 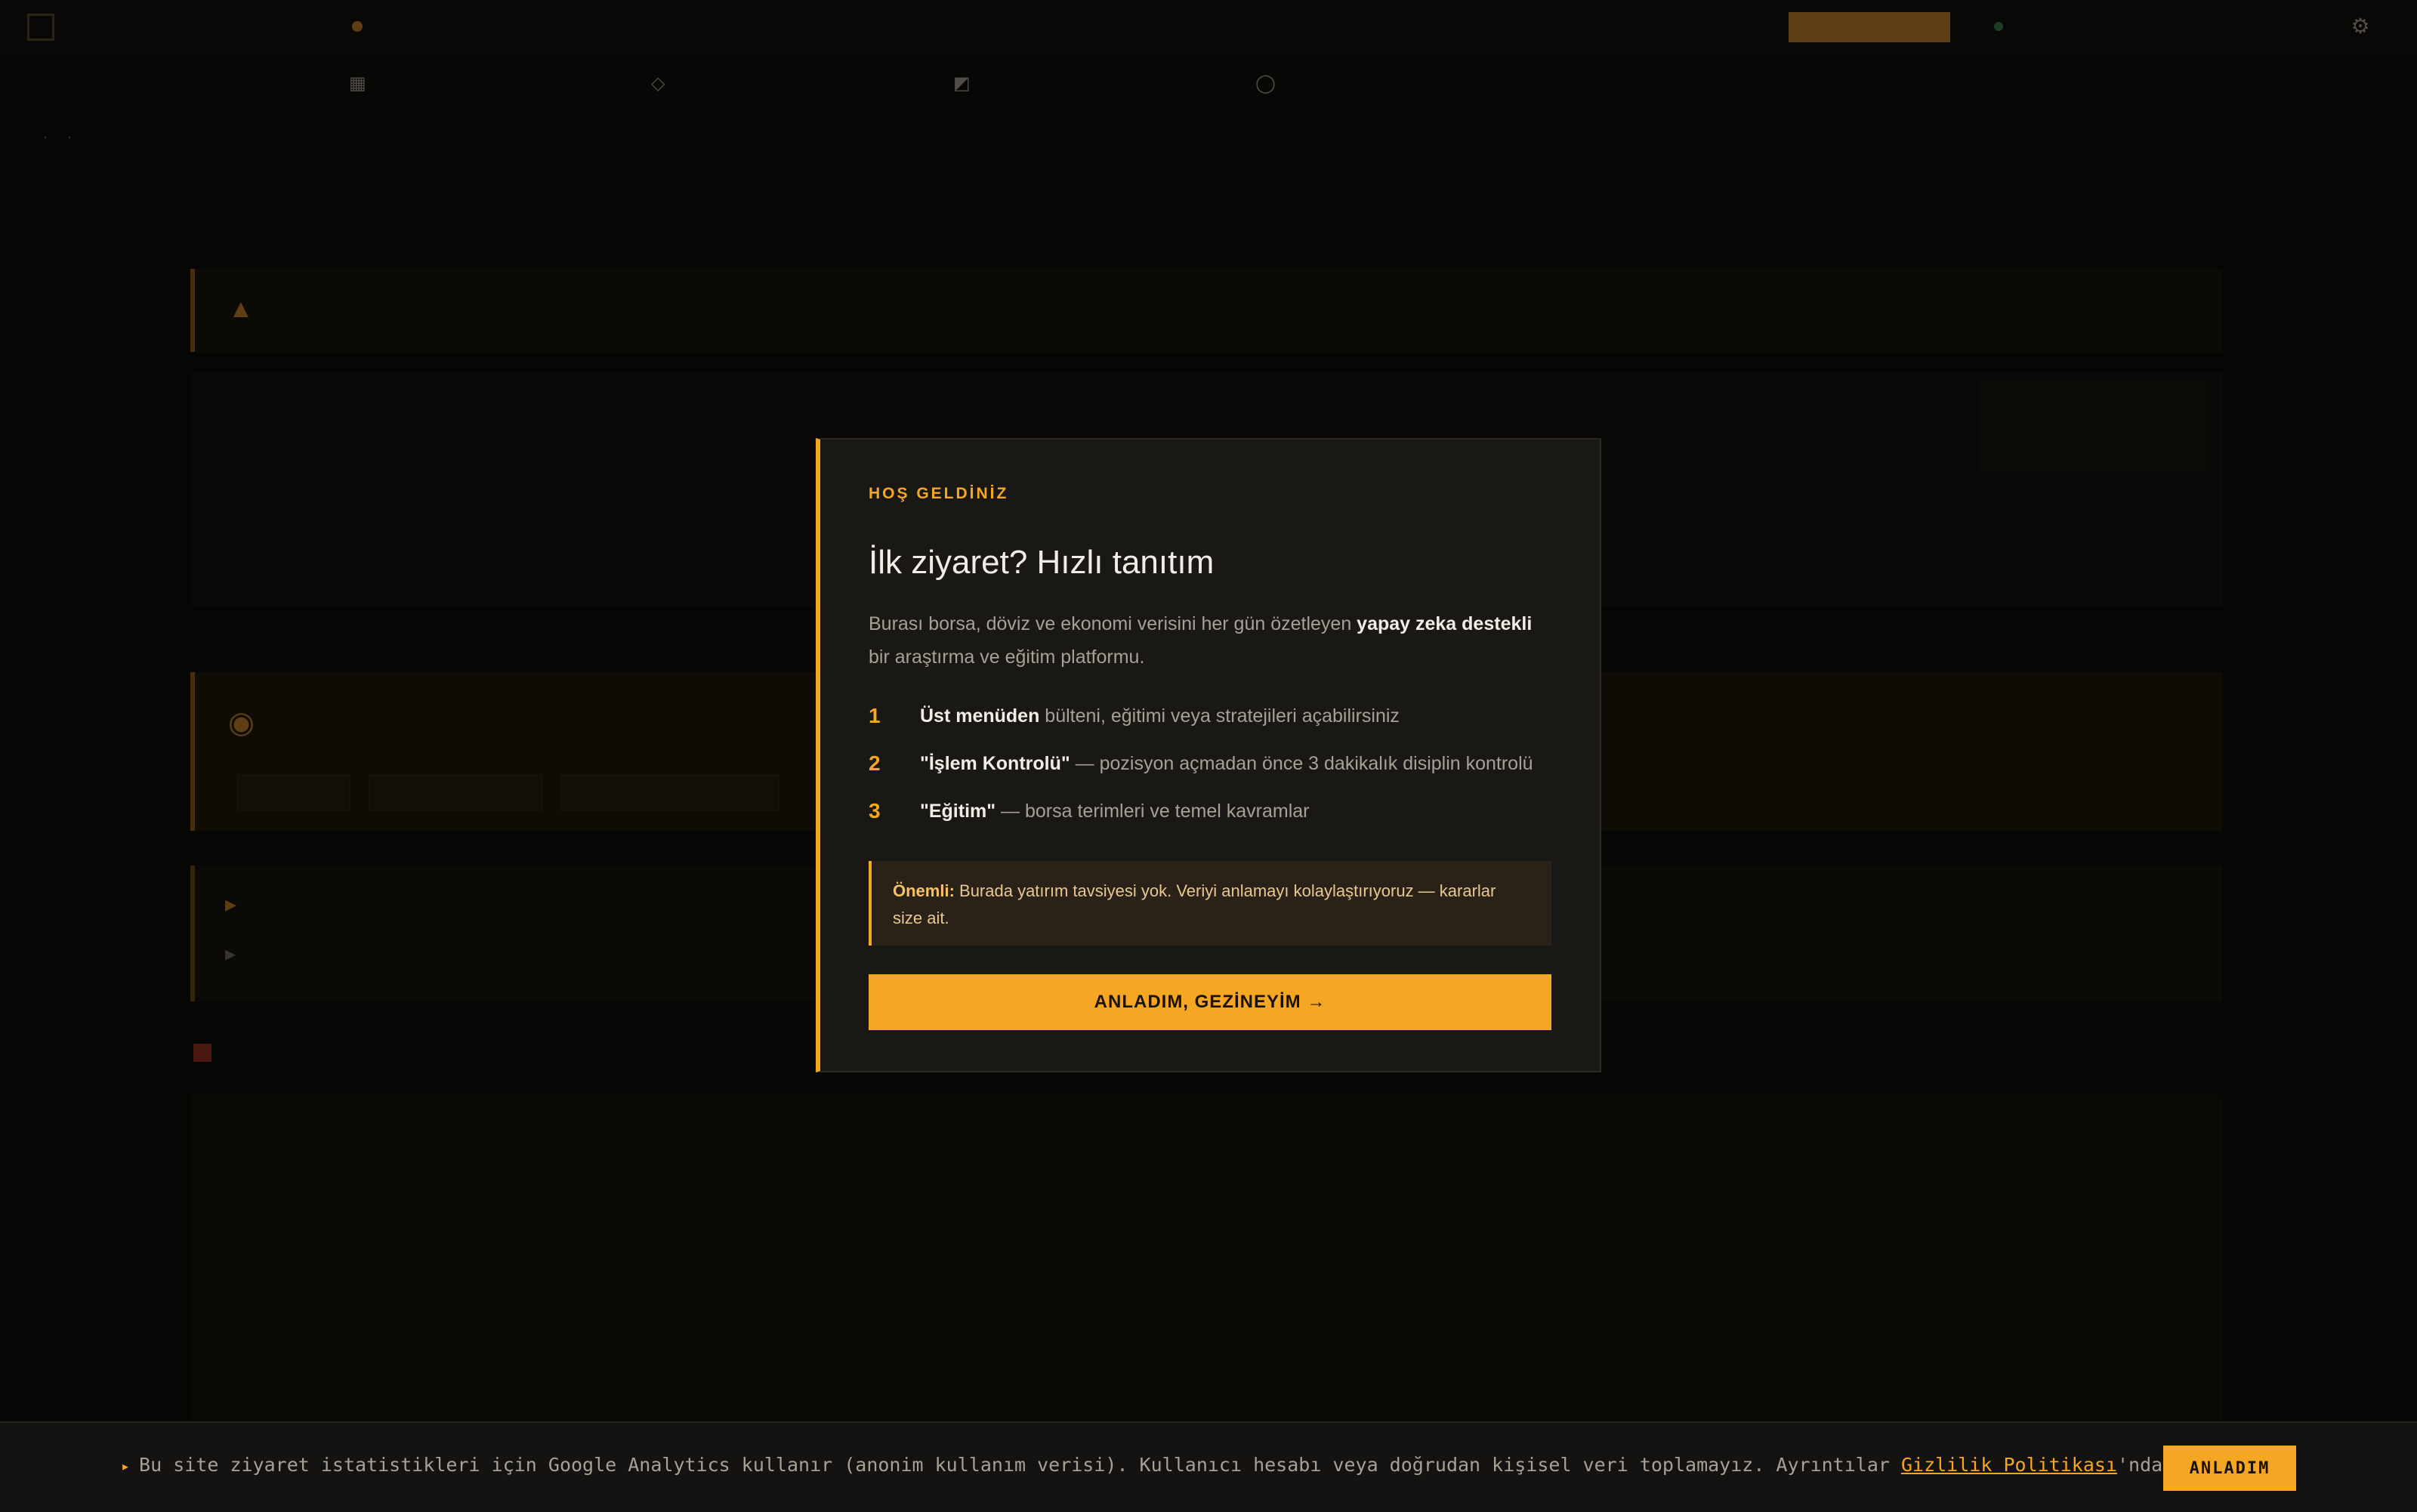 I want to click on modal-title: İlk ziyaret? Hızlı tanıtım, so click(x=1042, y=562).